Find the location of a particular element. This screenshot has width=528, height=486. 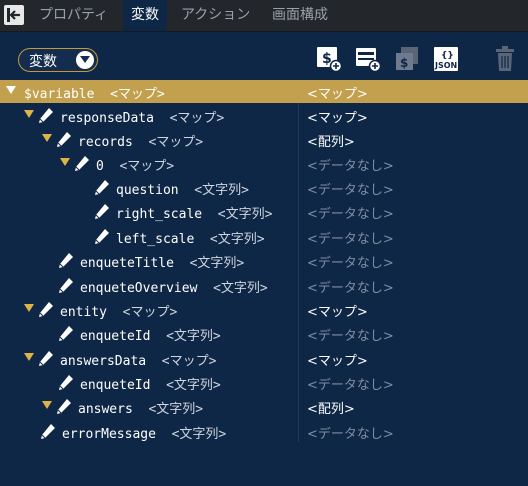

variable-select-label: 変数 is located at coordinates (43, 62).